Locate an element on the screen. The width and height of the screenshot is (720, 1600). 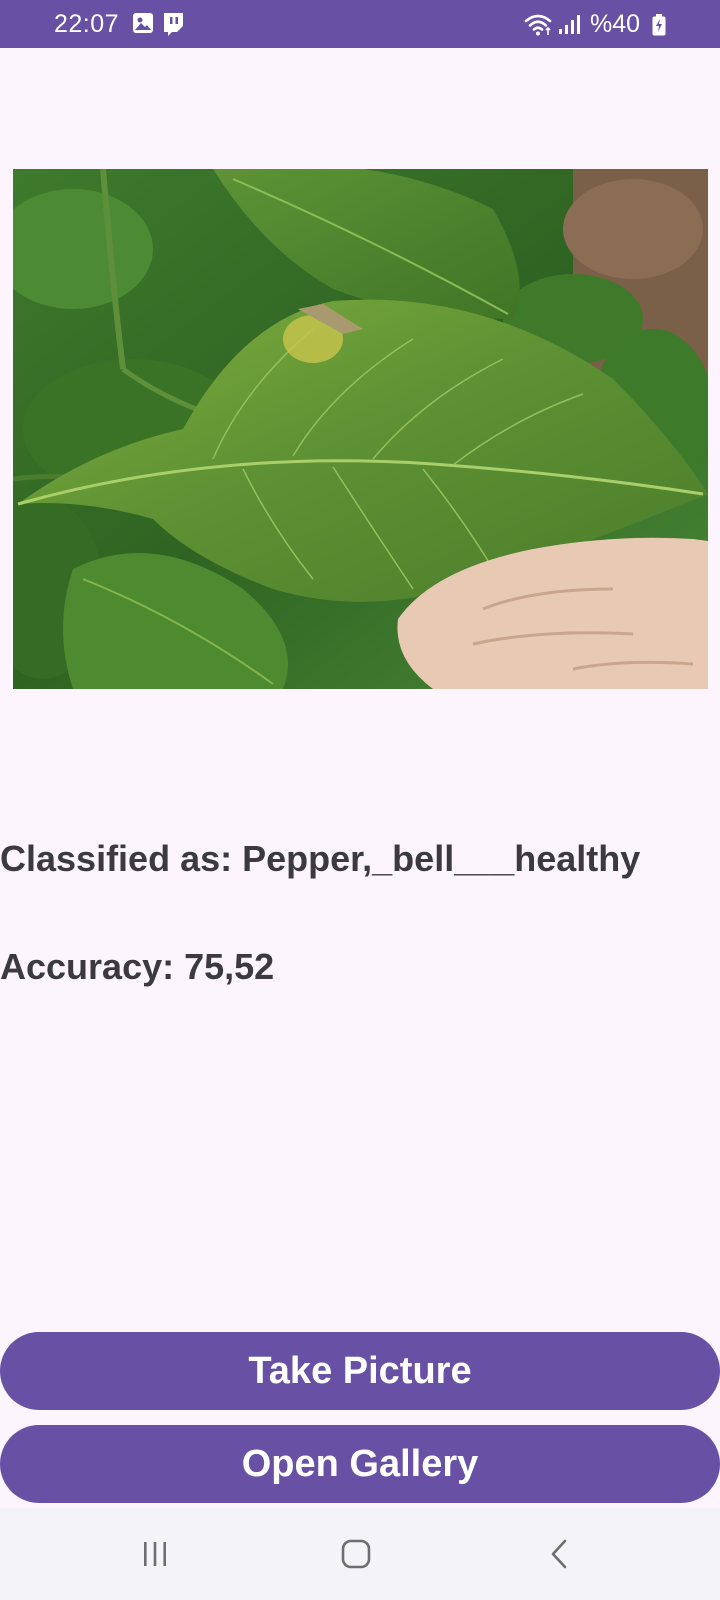
home-icon is located at coordinates (356, 1554).